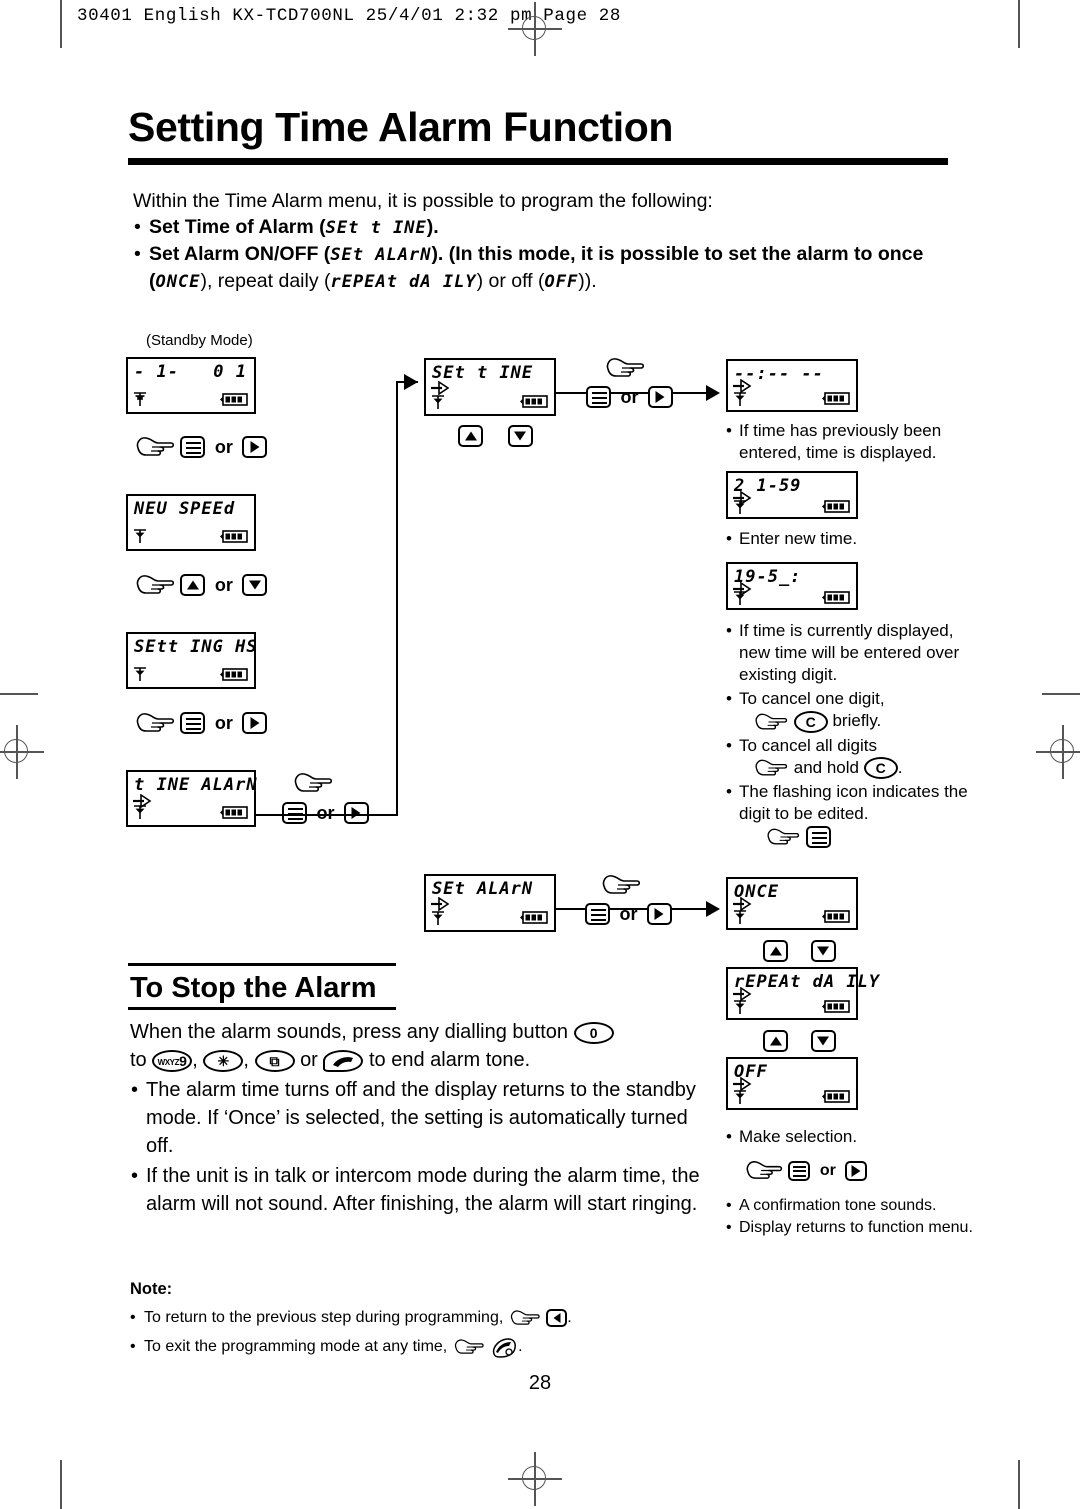 The height and width of the screenshot is (1509, 1080). I want to click on page-title: Setting Time Alarm Function, so click(401, 127).